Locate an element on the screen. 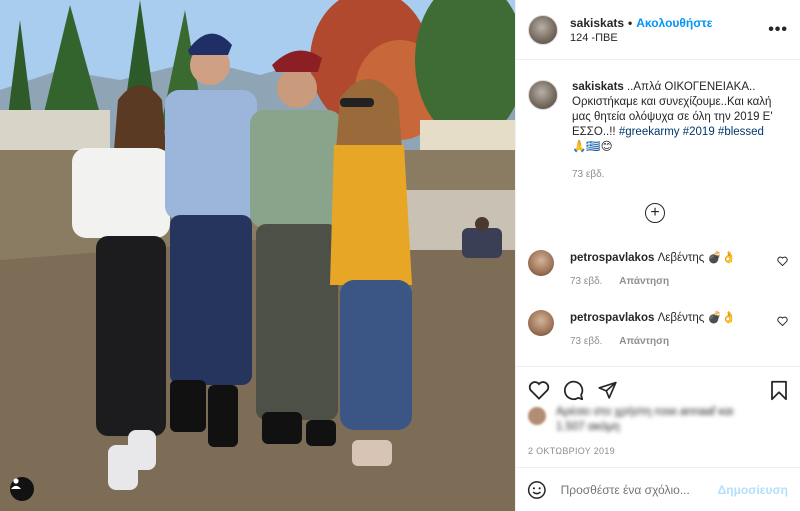  action-bar is located at coordinates (659, 391).